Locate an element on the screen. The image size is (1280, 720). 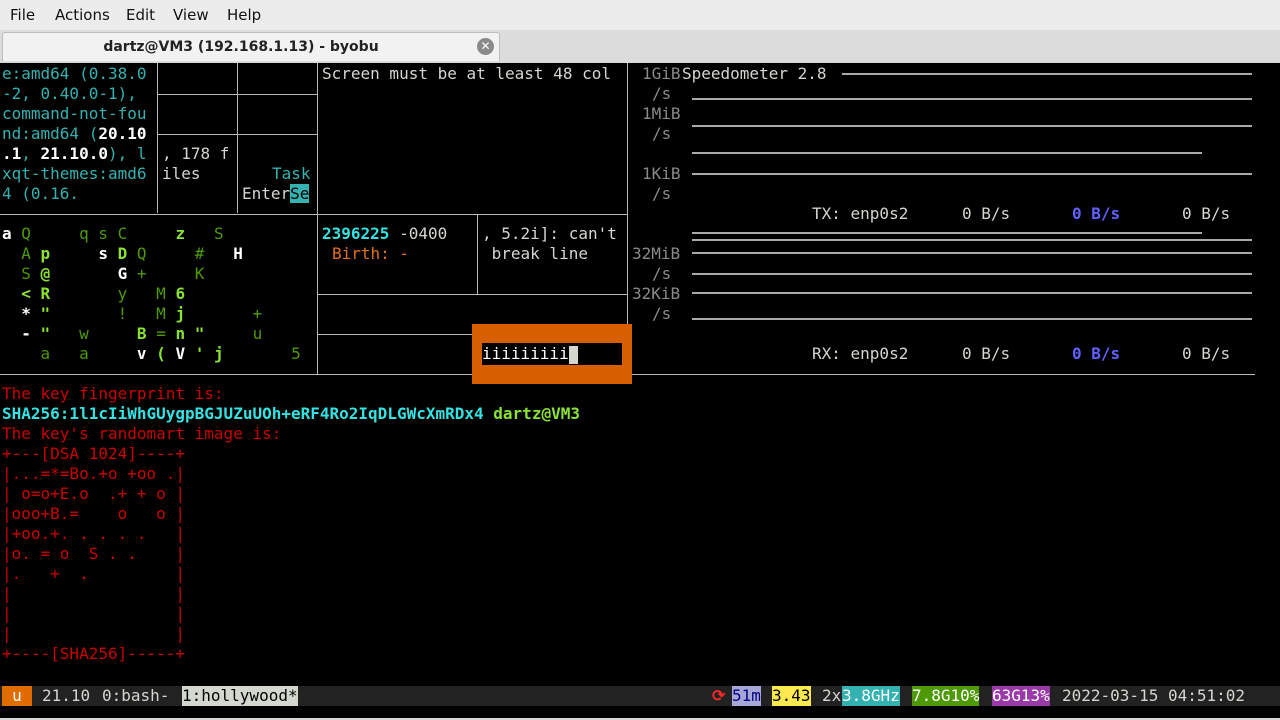
randomart-label: The key's randomart image is: is located at coordinates (142, 433).